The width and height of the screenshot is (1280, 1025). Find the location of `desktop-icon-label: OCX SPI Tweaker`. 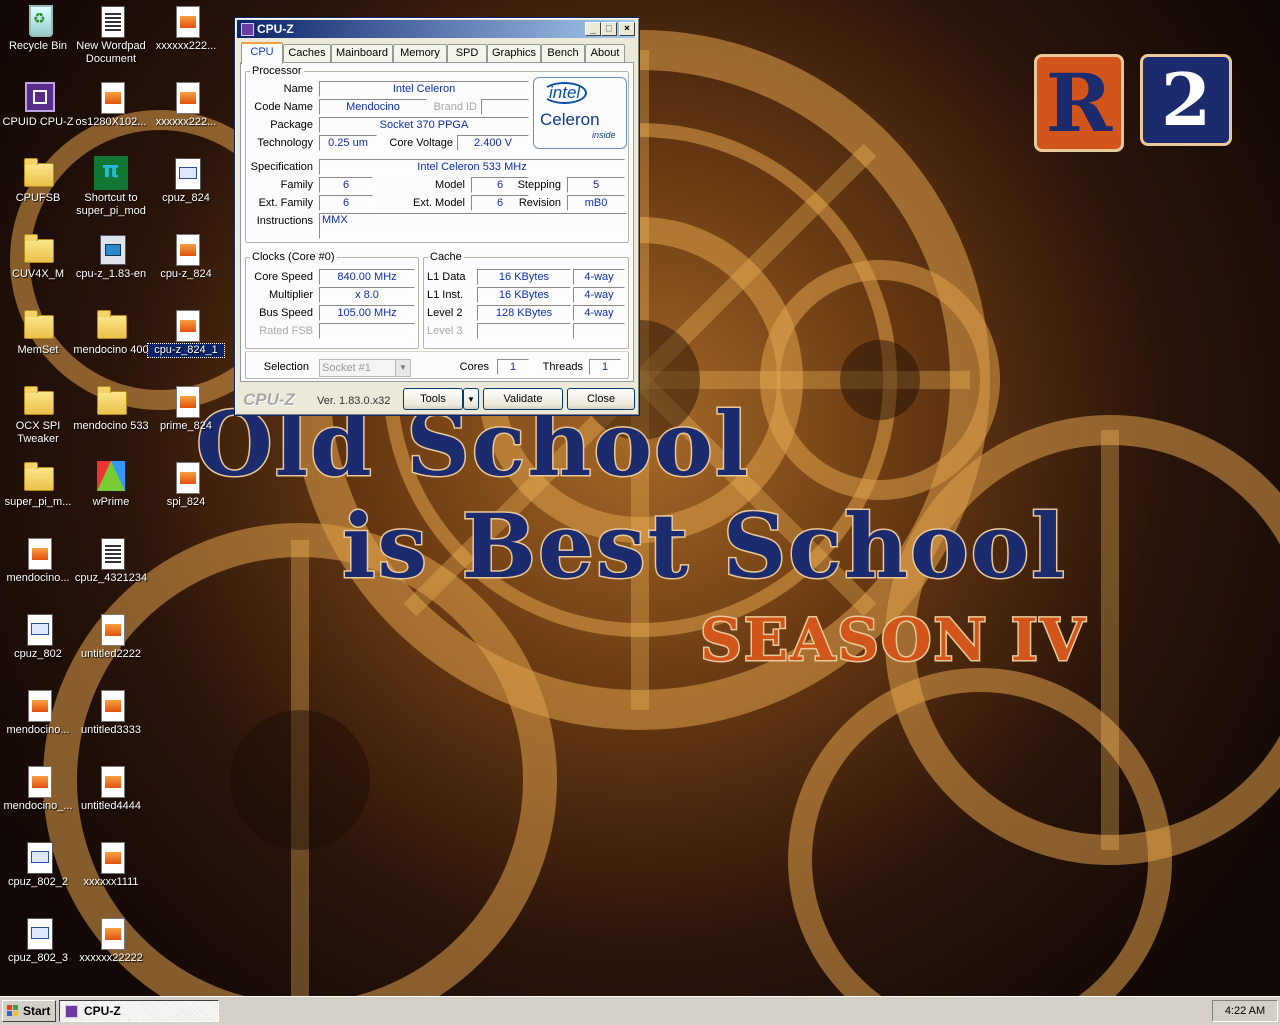

desktop-icon-label: OCX SPI Tweaker is located at coordinates (38, 432).